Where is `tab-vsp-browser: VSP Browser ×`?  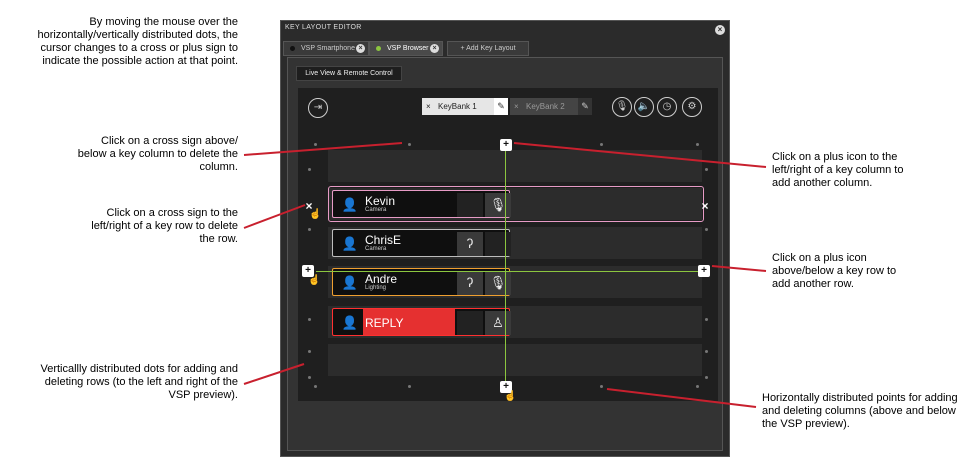
tab-vsp-browser: VSP Browser × is located at coordinates (406, 48).